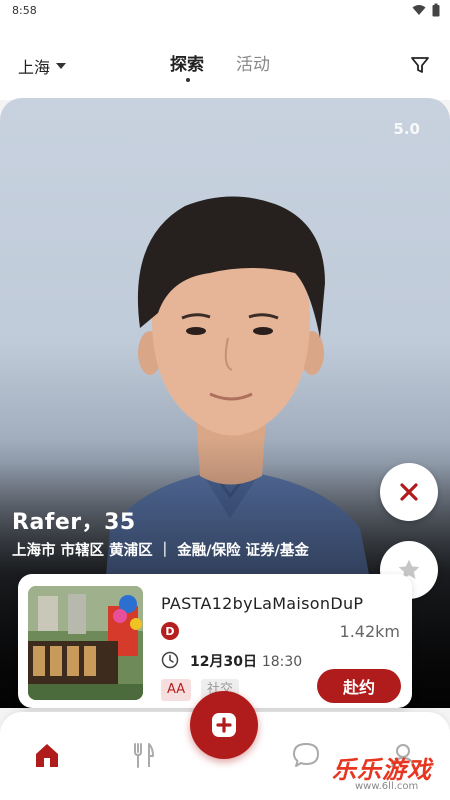 This screenshot has width=450, height=800. I want to click on status-icons, so click(426, 10).